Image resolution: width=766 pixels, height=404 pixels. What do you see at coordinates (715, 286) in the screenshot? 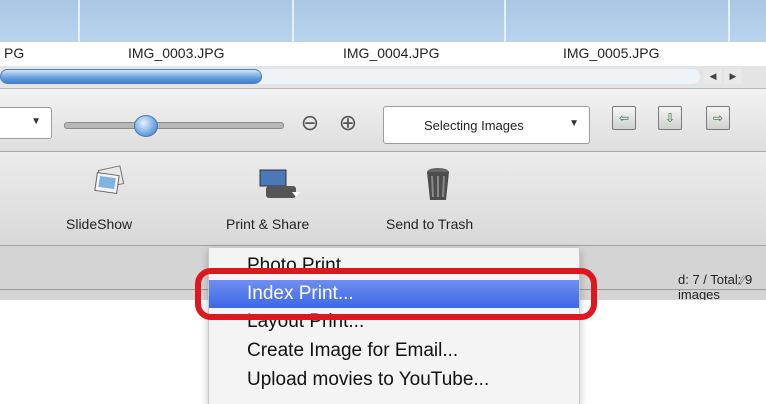
I see `status-text: d: 7 / Total: 9 images` at bounding box center [715, 286].